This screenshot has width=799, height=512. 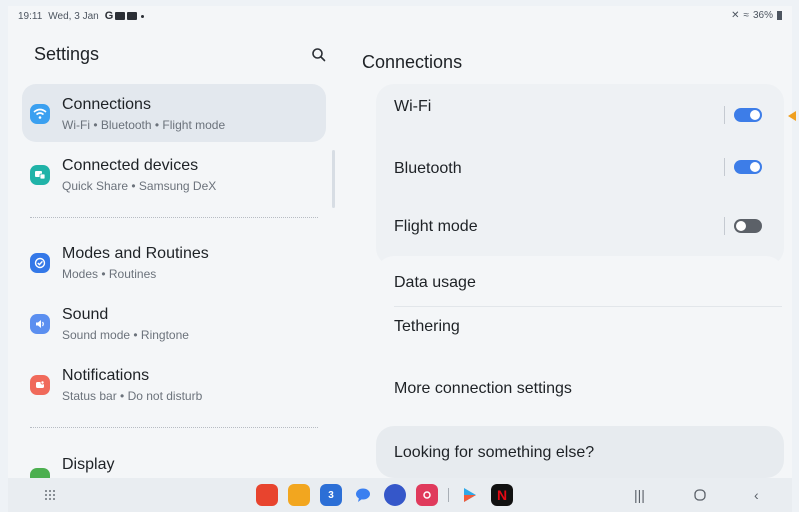 I want to click on browser-icon, so click(x=395, y=495).